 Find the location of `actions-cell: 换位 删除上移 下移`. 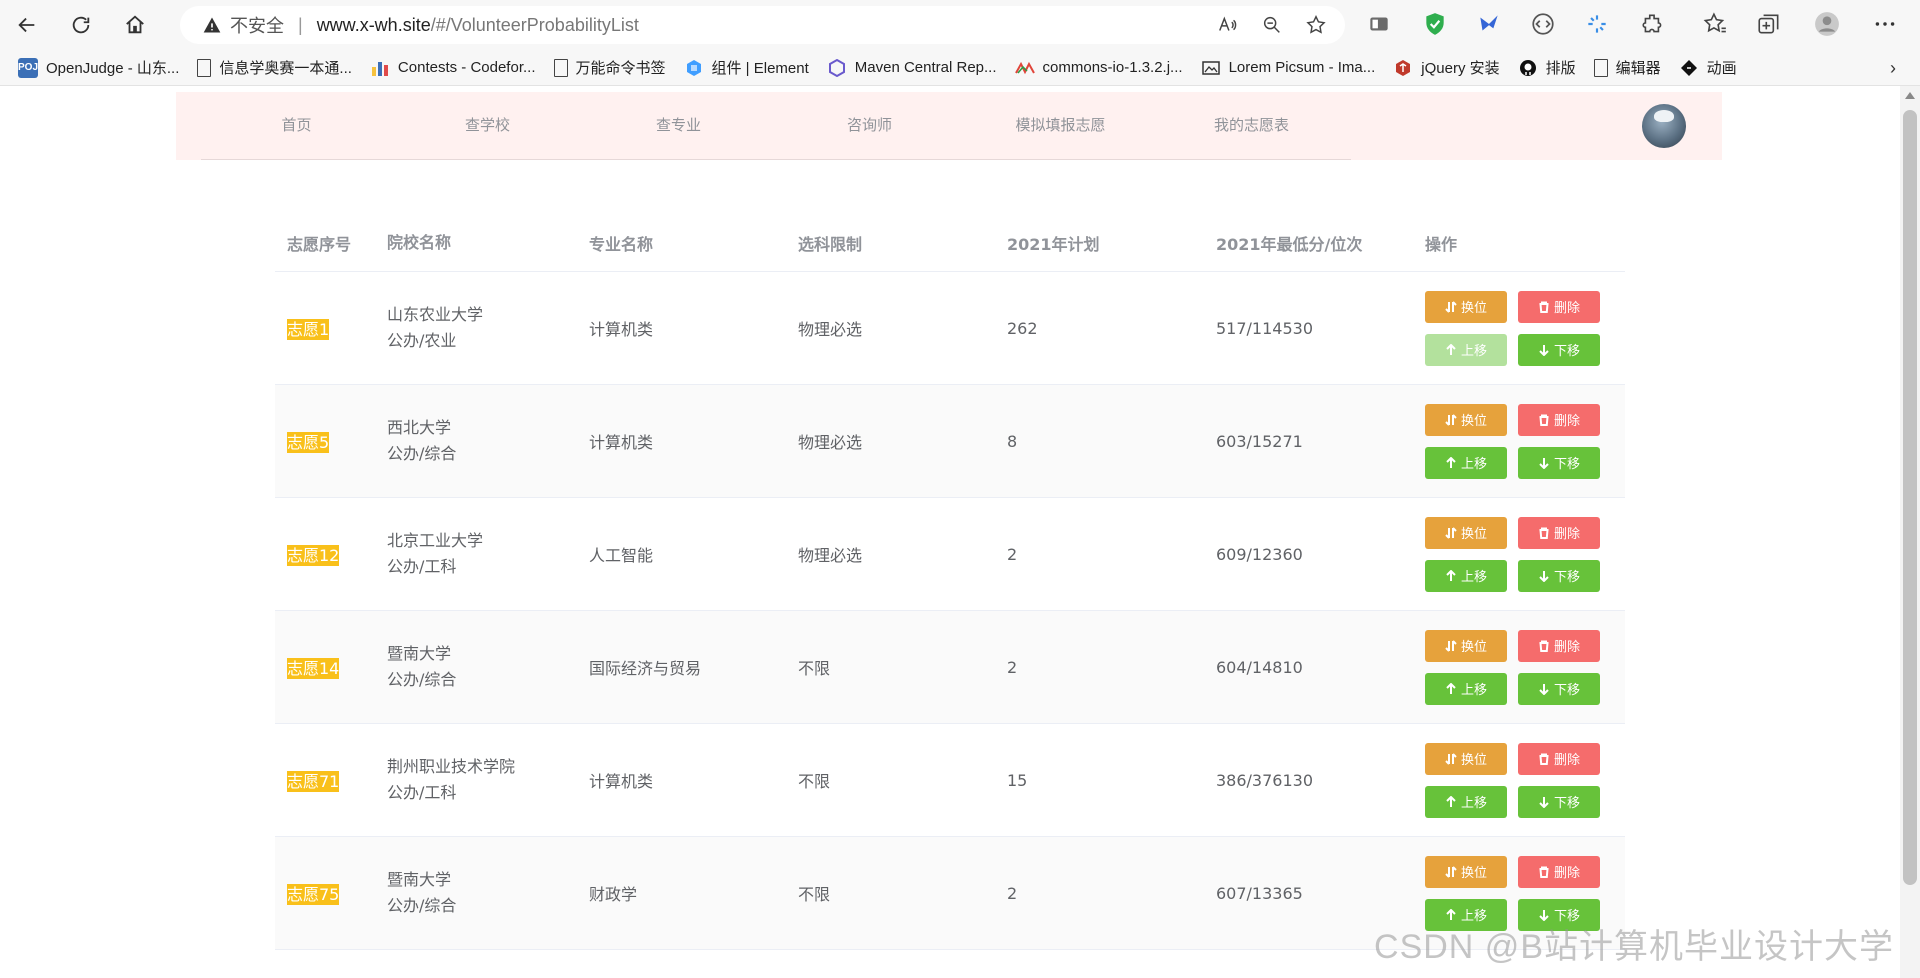

actions-cell: 换位 删除上移 下移 is located at coordinates (1519, 667).